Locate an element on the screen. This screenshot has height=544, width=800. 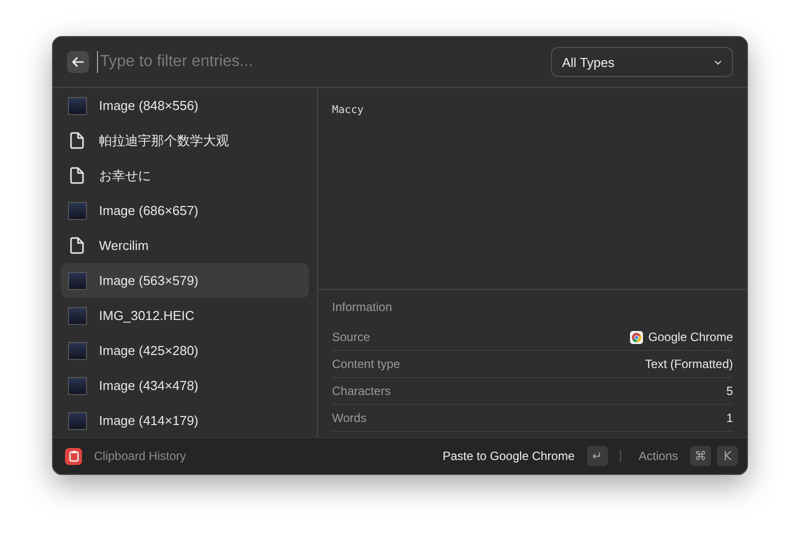
info-label: Words is located at coordinates (349, 418).